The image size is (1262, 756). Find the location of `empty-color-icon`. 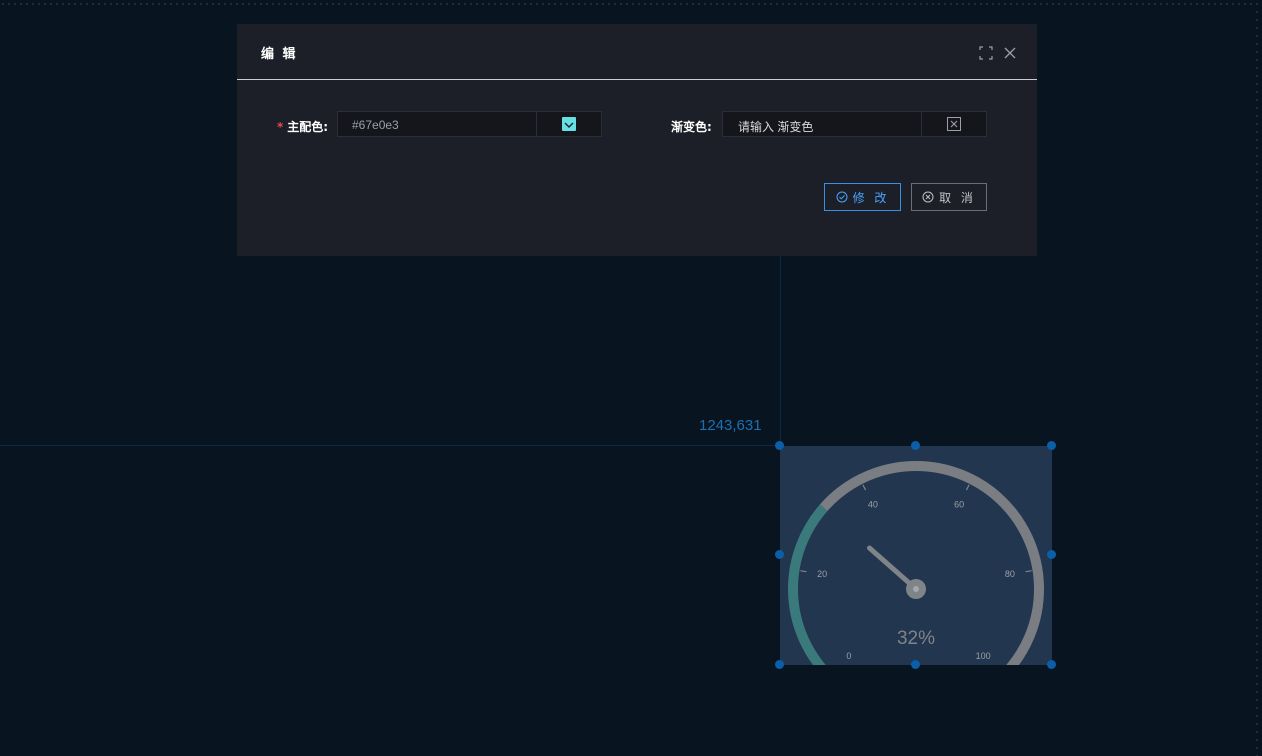

empty-color-icon is located at coordinates (954, 124).